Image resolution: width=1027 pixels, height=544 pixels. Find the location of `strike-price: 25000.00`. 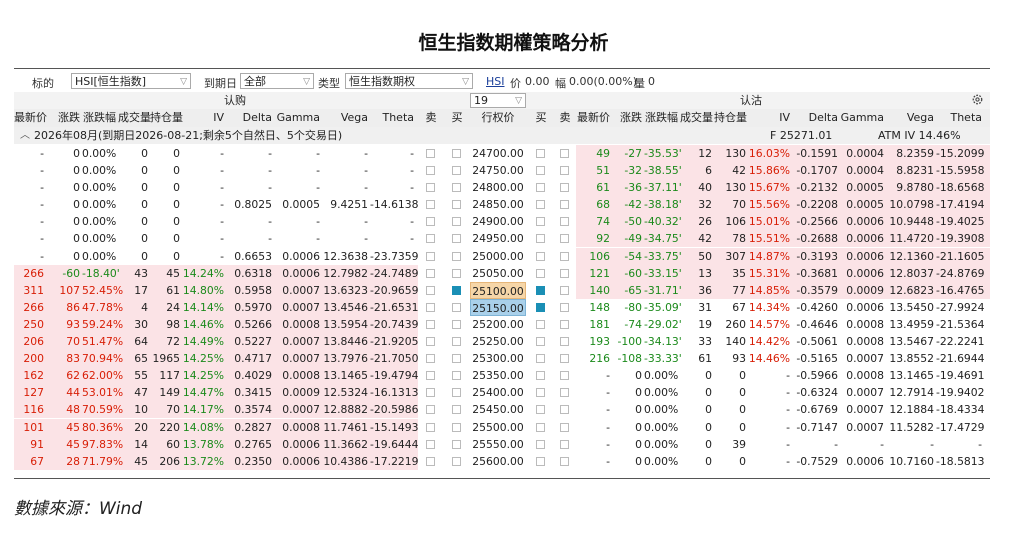

strike-price: 25000.00 is located at coordinates (498, 256).